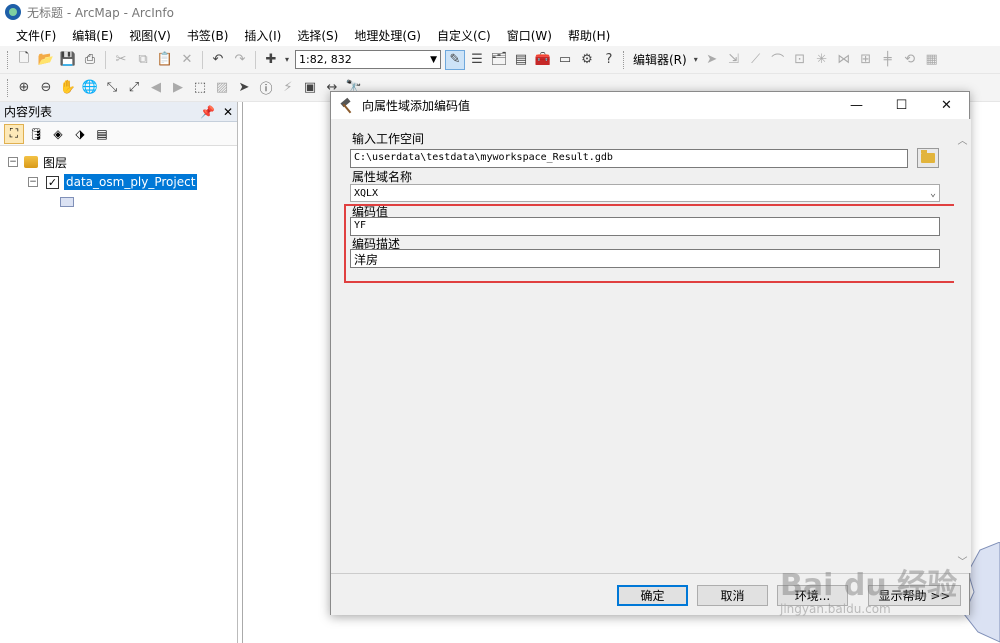  Describe the element at coordinates (609, 60) in the screenshot. I see `whats-this-icon: ?` at that location.